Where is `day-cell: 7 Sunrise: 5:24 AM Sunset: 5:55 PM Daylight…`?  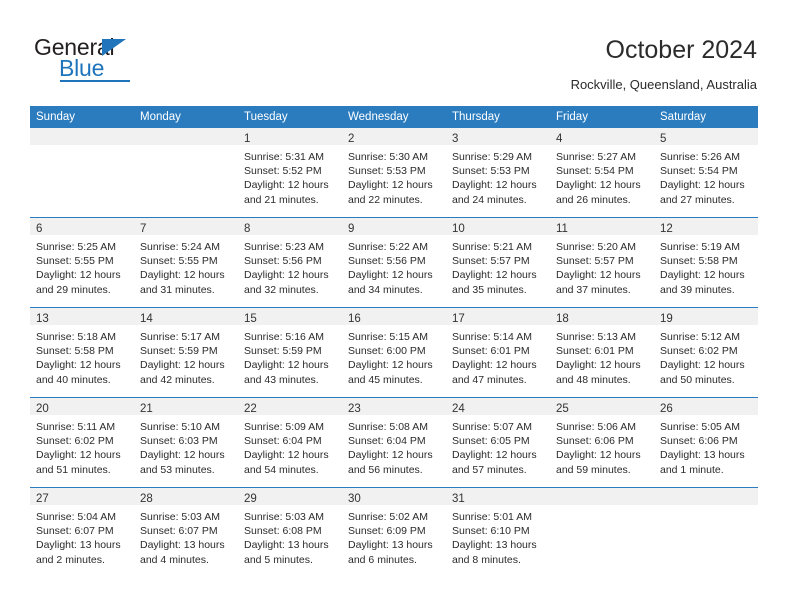
day-cell: 7 Sunrise: 5:24 AM Sunset: 5:55 PM Daylight… is located at coordinates (186, 262).